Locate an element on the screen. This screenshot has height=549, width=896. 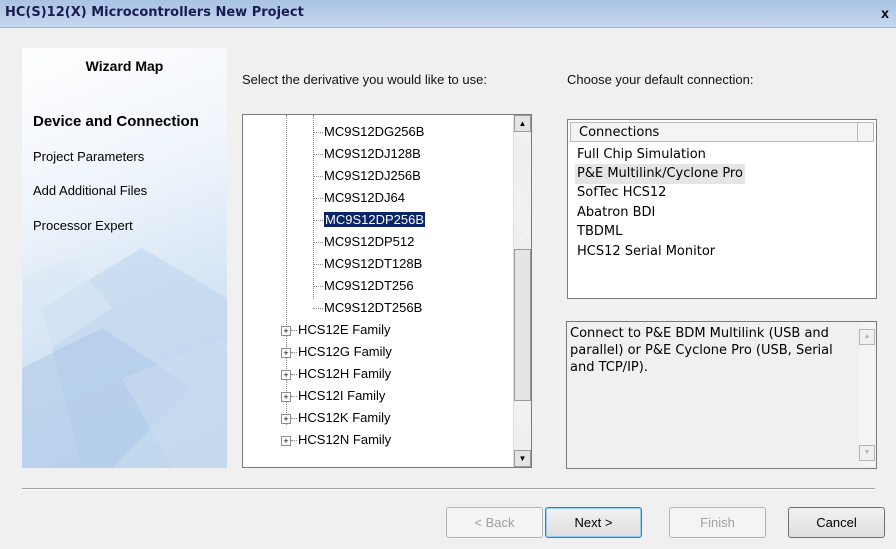
tree-item-derivative: MC9S12DJ128B is located at coordinates (367, 154).